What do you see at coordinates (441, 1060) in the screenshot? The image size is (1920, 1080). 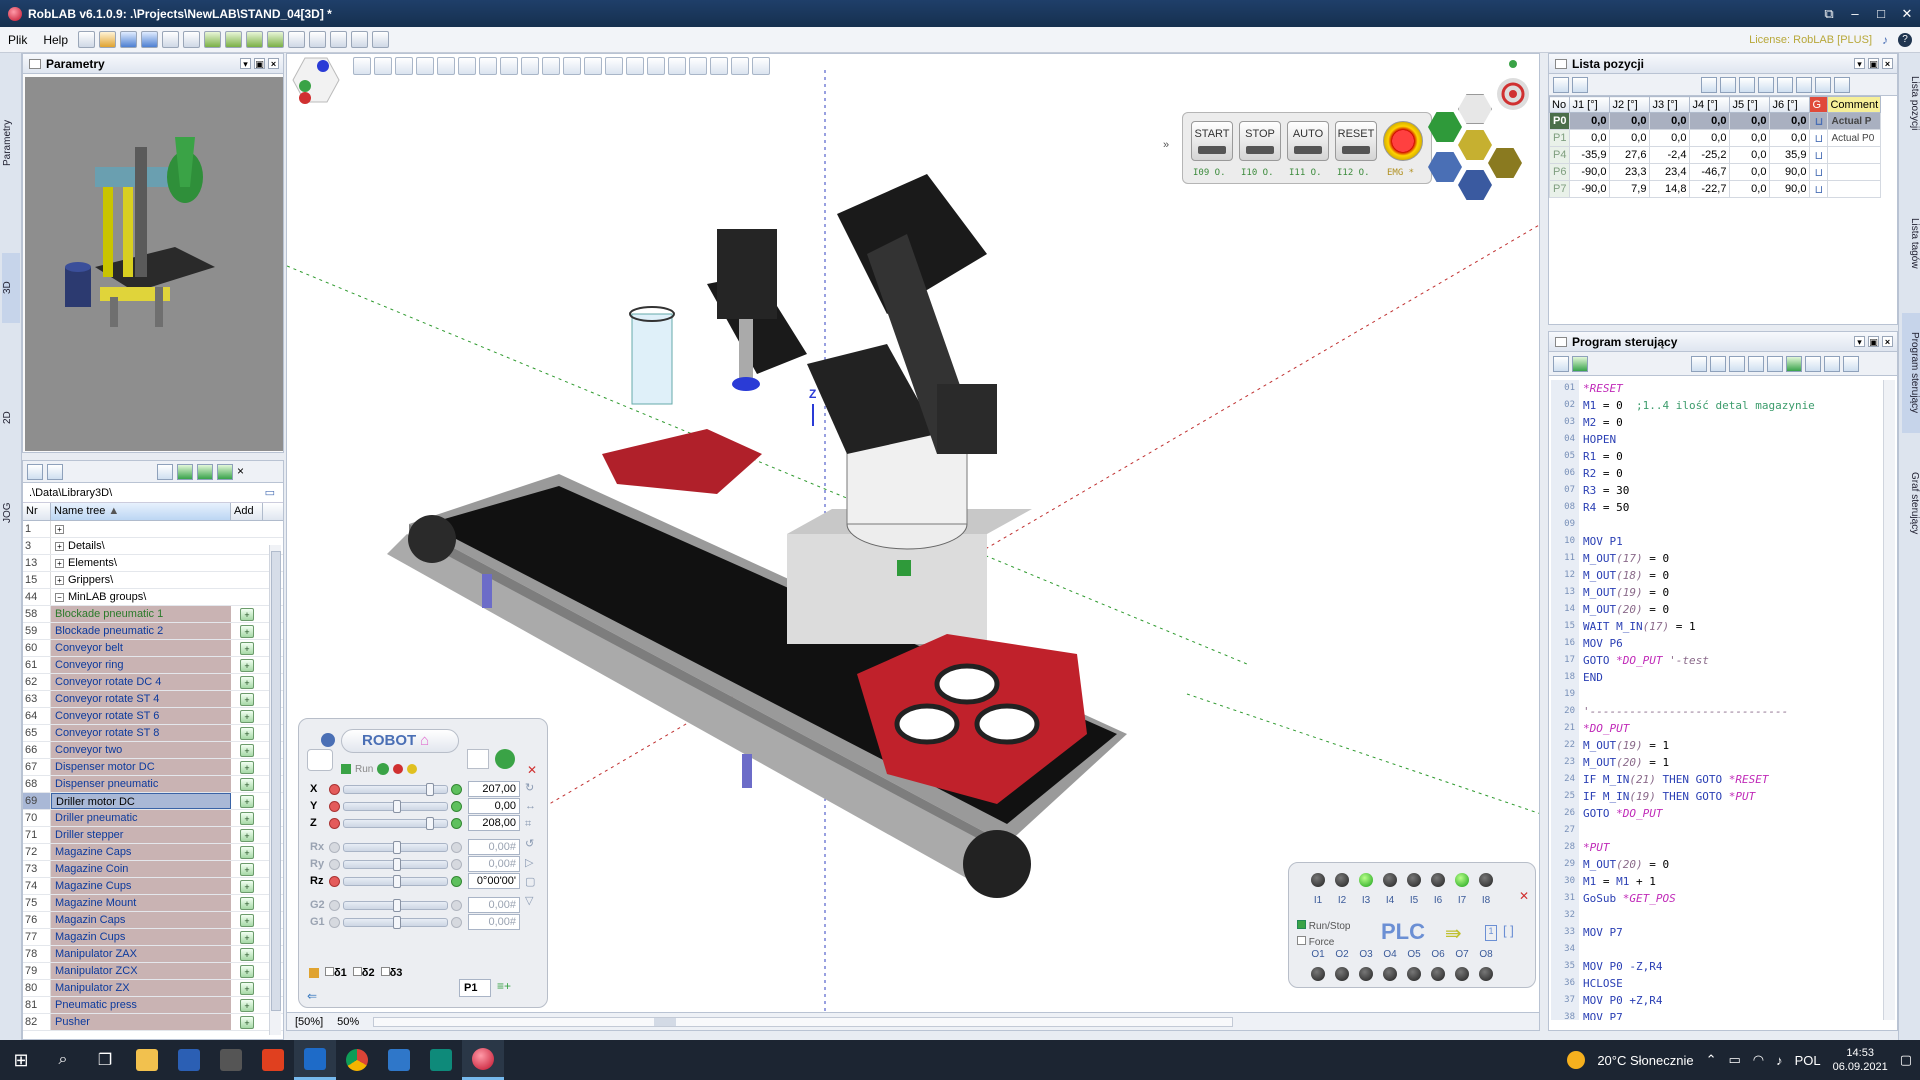 I see `publisher-icon` at bounding box center [441, 1060].